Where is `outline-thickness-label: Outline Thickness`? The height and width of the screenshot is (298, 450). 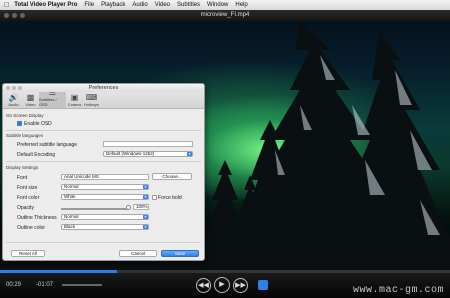 outline-thickness-label: Outline Thickness is located at coordinates (37, 218).